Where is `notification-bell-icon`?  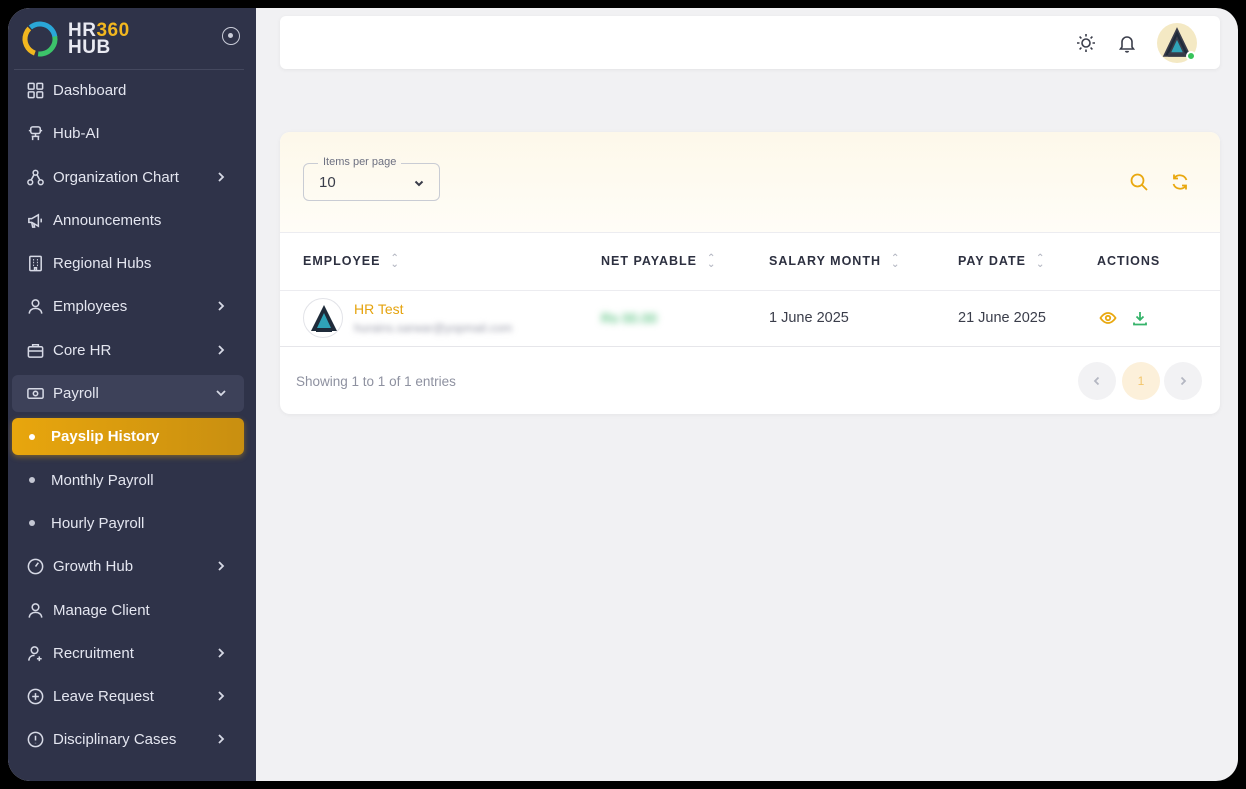 notification-bell-icon is located at coordinates (1127, 43).